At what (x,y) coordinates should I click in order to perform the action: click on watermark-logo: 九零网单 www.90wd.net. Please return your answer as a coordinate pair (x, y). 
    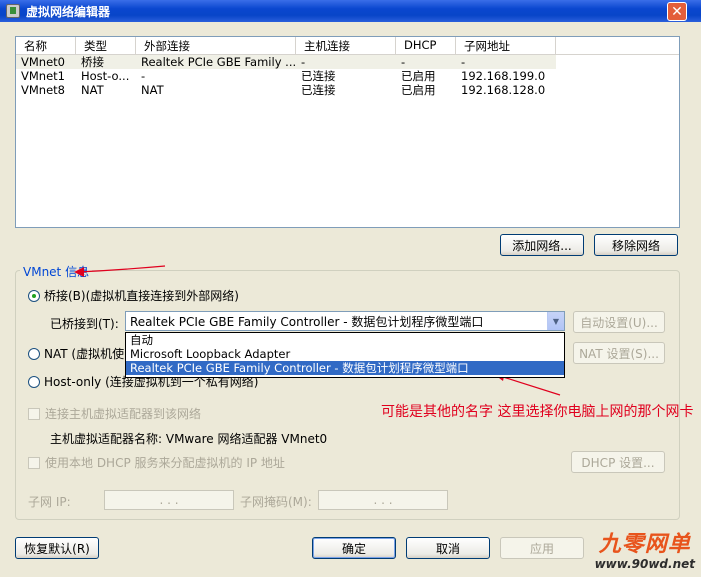
    Looking at the image, I should click on (644, 552).